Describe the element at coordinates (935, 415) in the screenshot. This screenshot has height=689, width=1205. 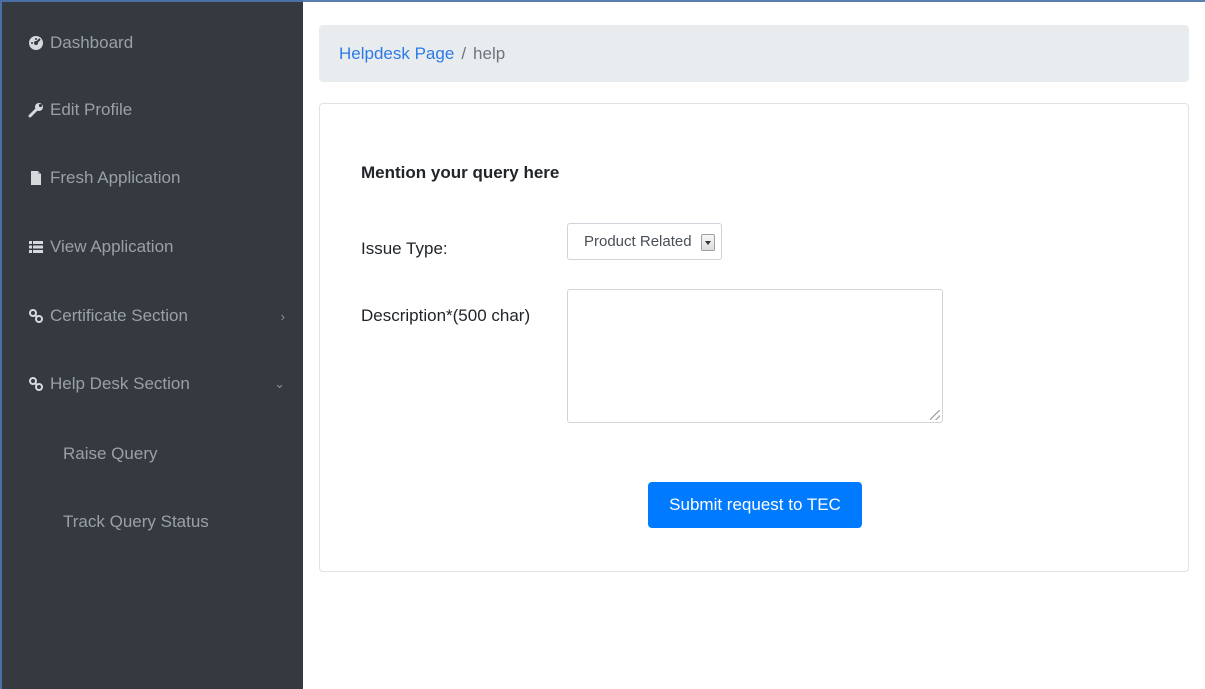
I see `resize-grip-icon` at that location.